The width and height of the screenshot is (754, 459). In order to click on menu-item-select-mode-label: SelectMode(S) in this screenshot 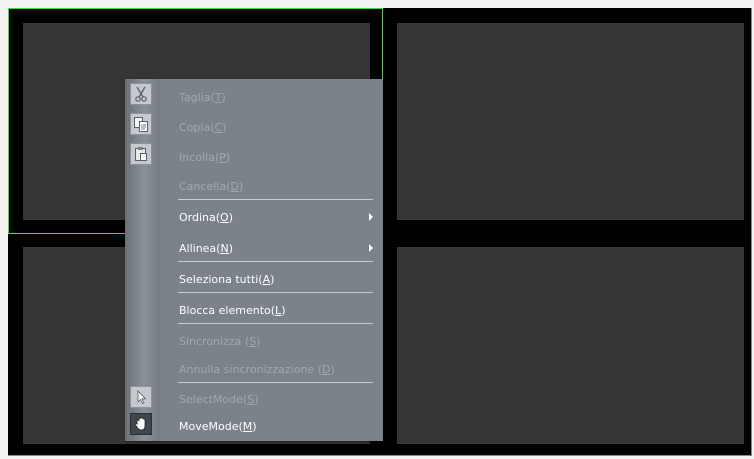, I will do `click(219, 399)`.